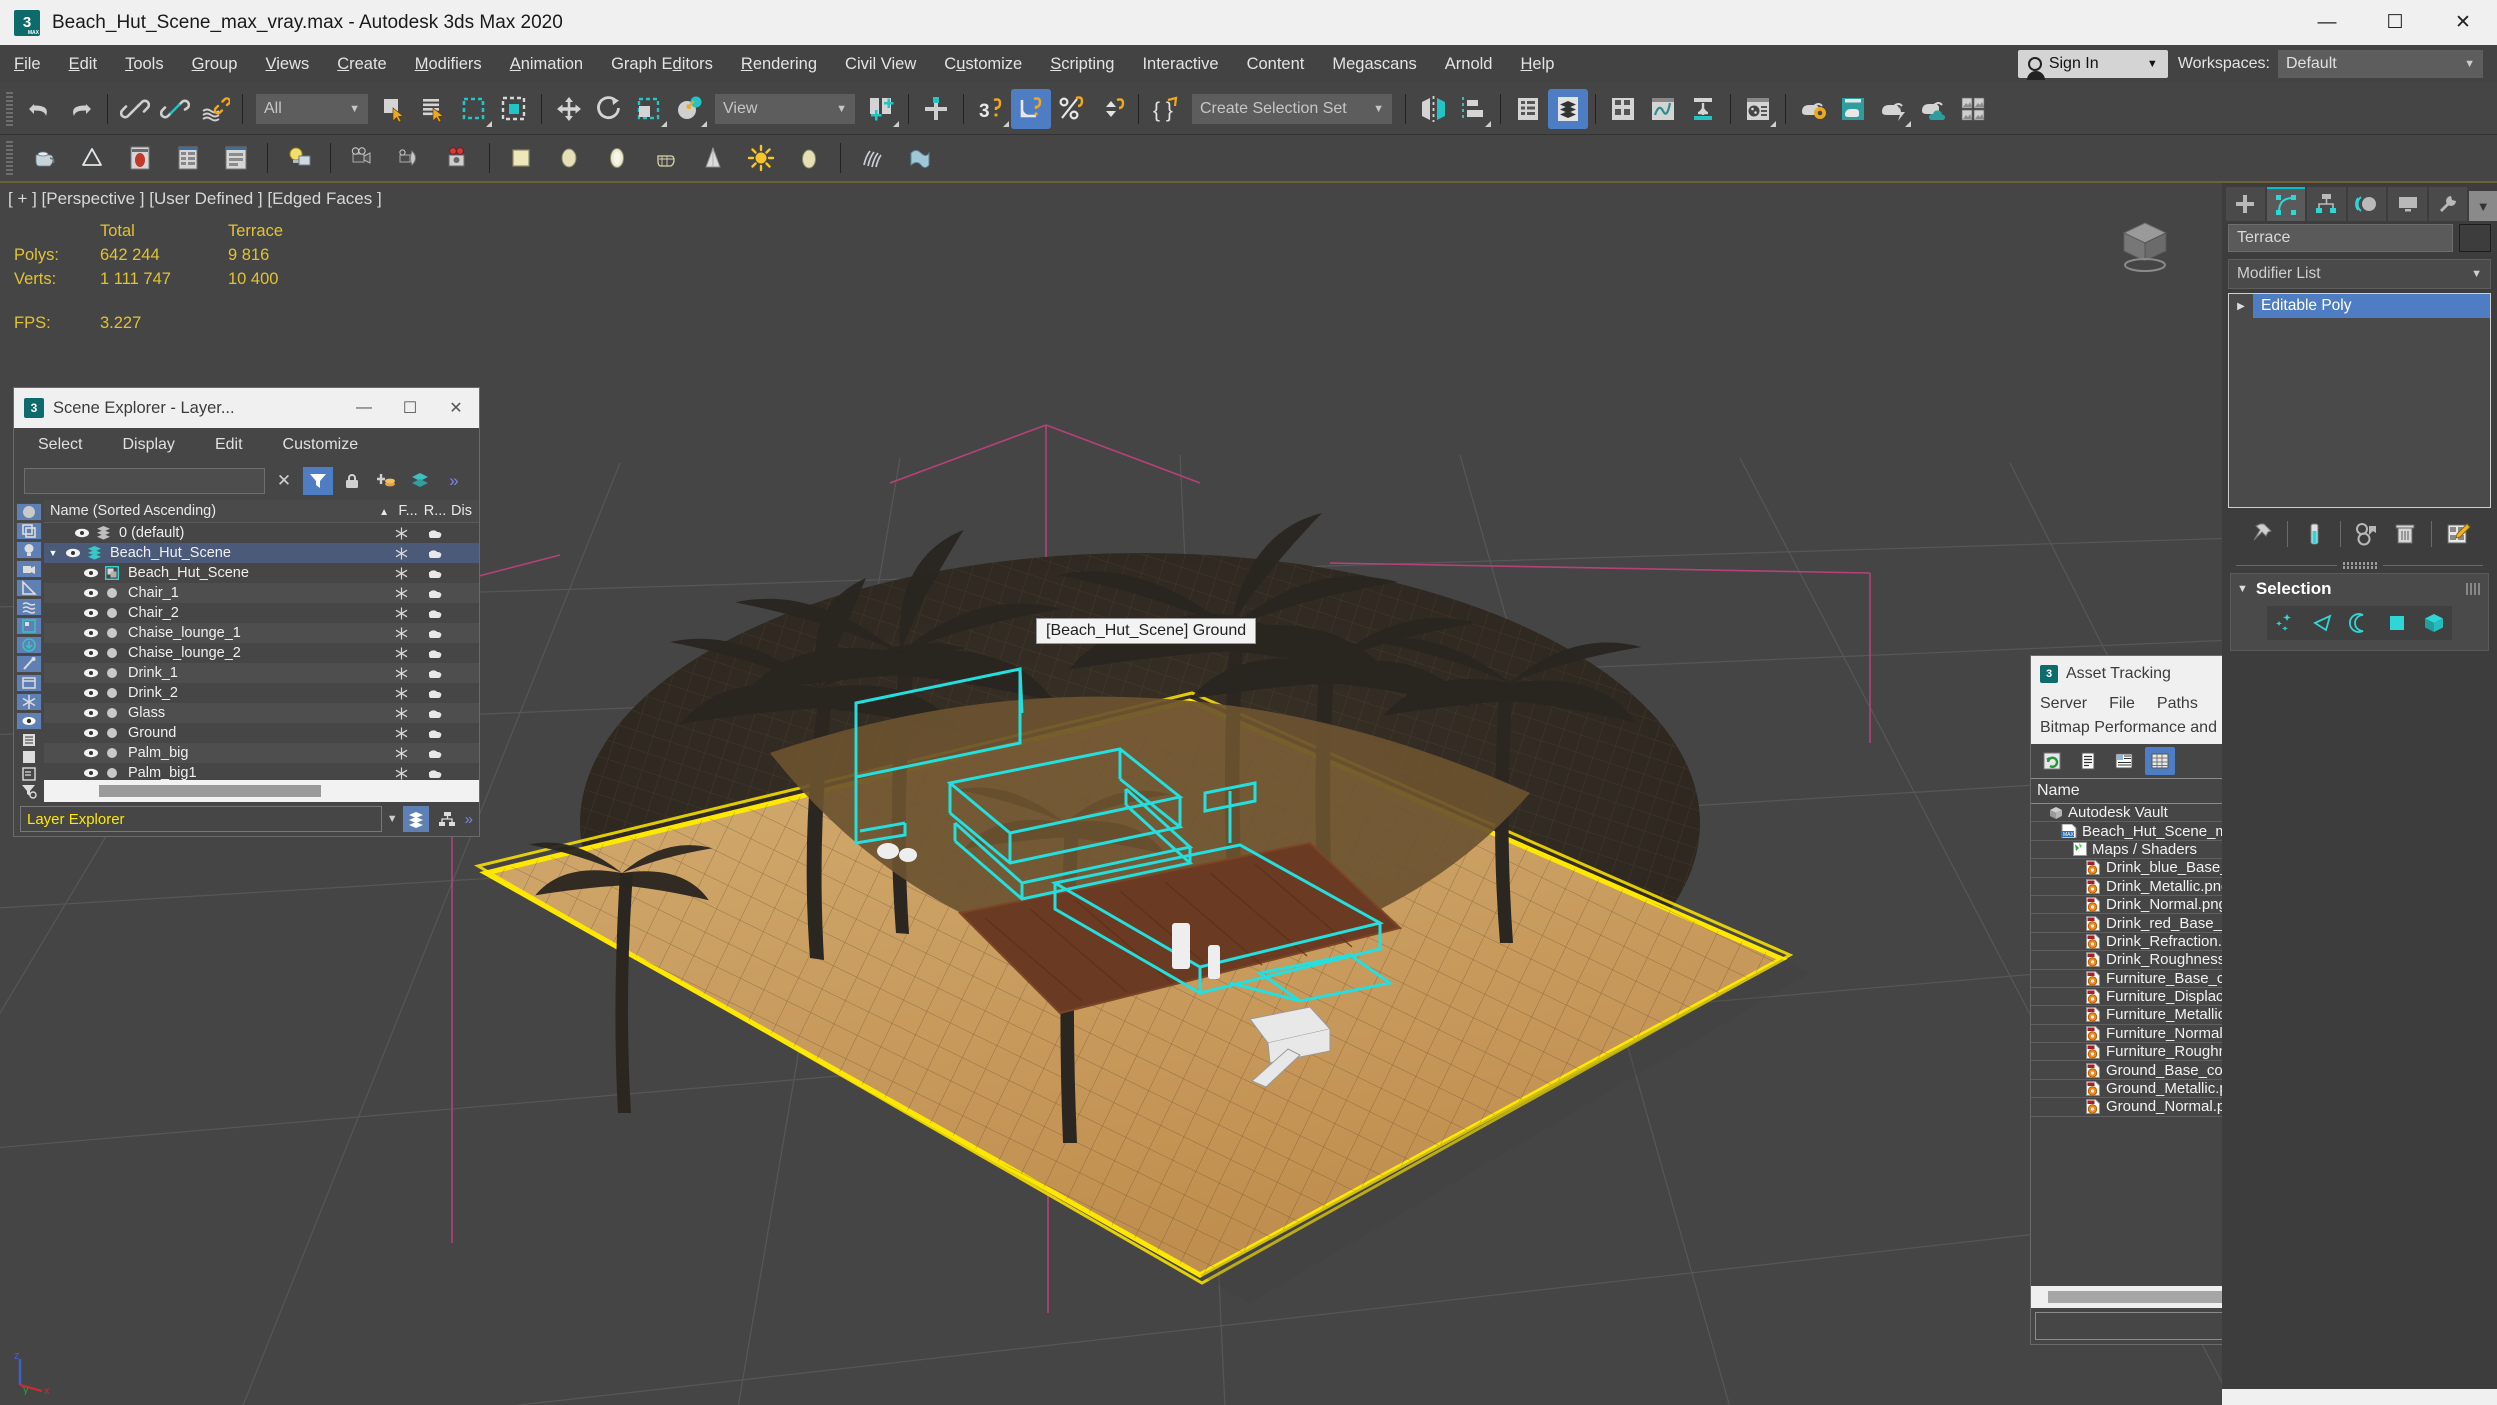 The height and width of the screenshot is (1405, 2497). Describe the element at coordinates (2395, 22) in the screenshot. I see `maximize-button: ☐` at that location.